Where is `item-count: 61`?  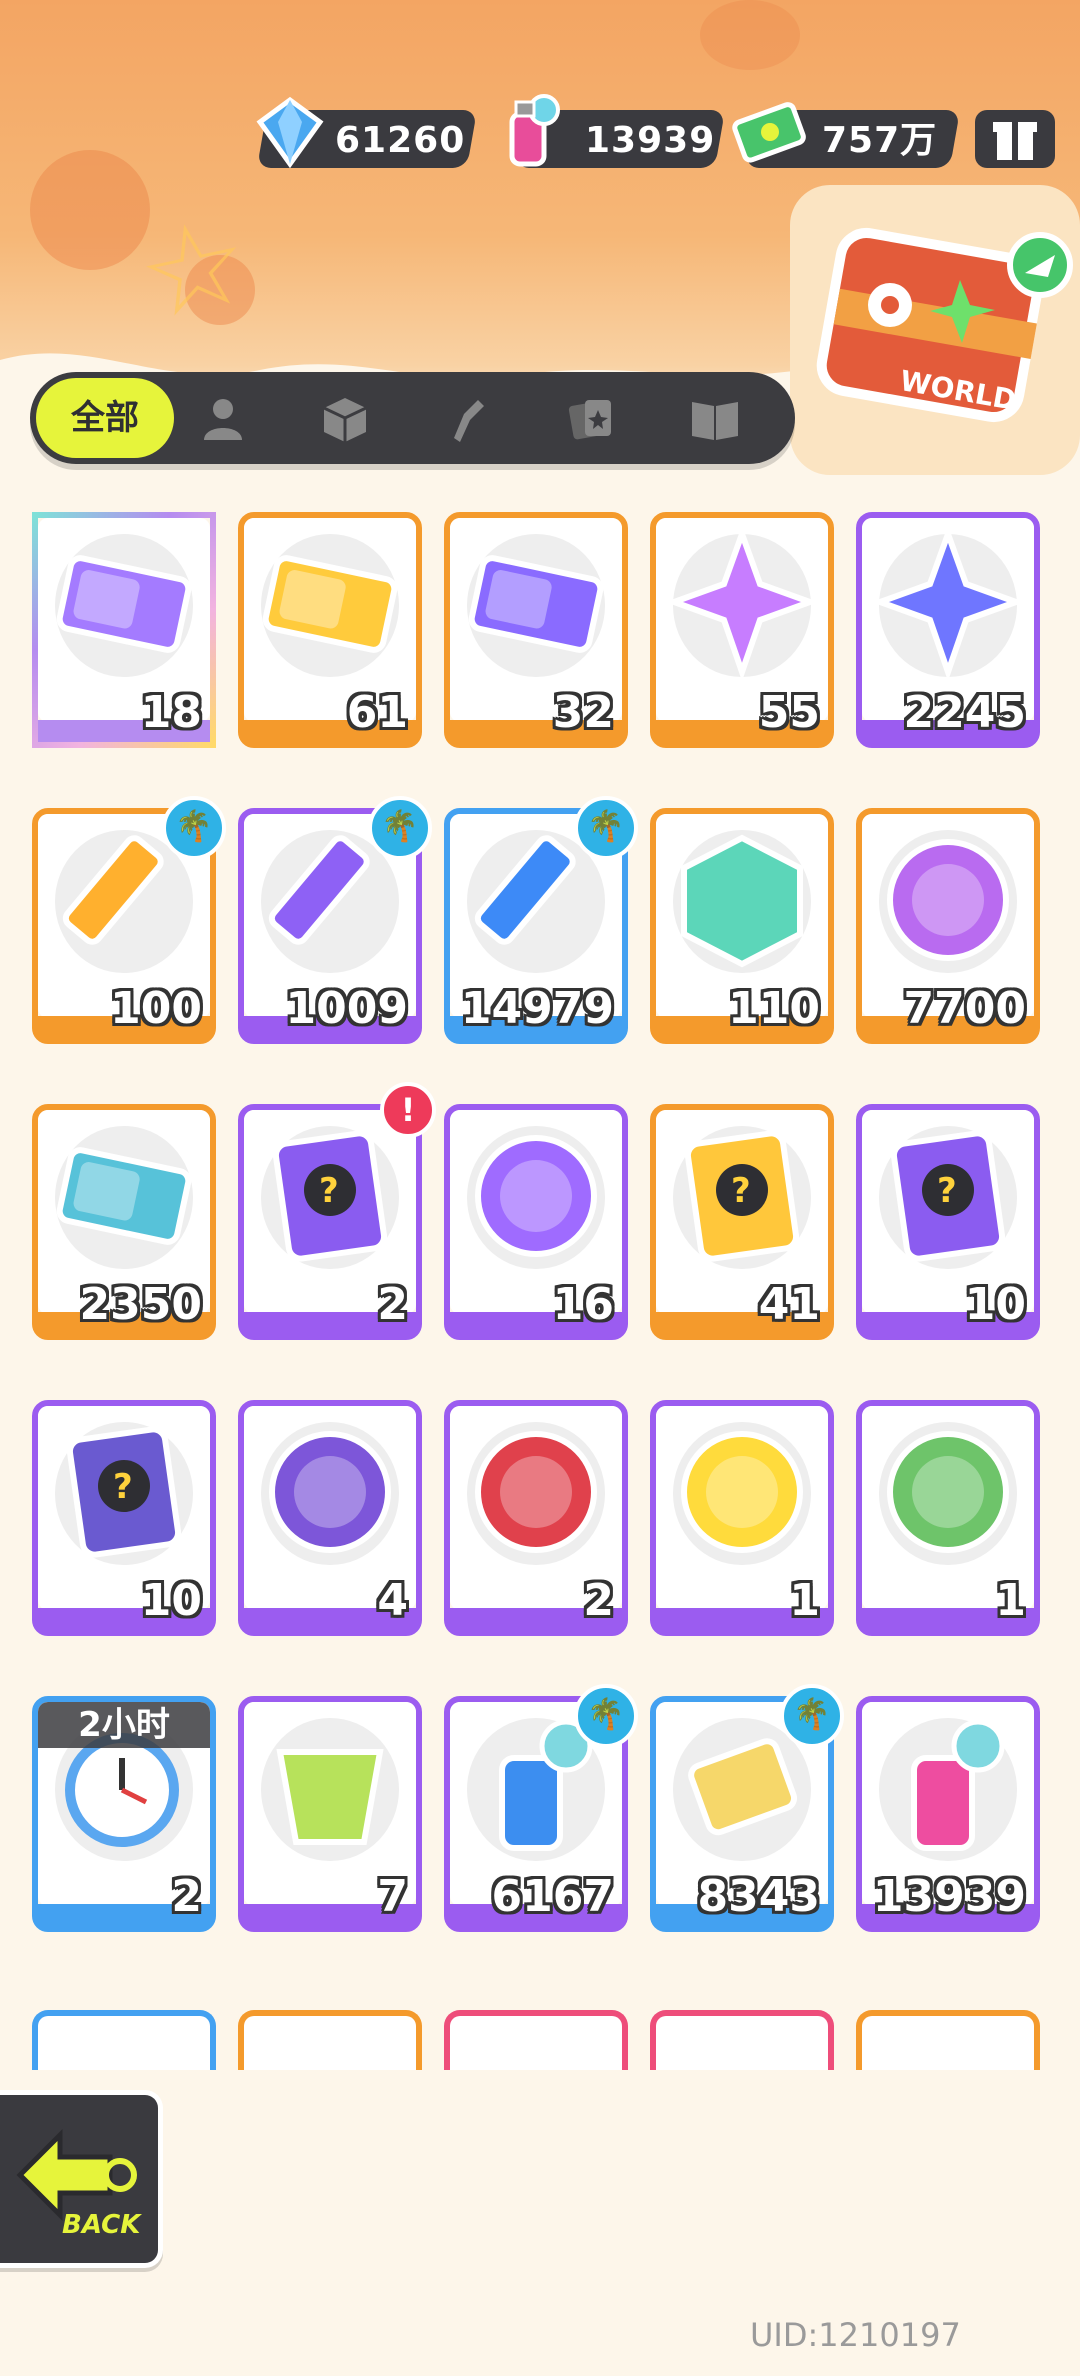 item-count: 61 is located at coordinates (377, 712).